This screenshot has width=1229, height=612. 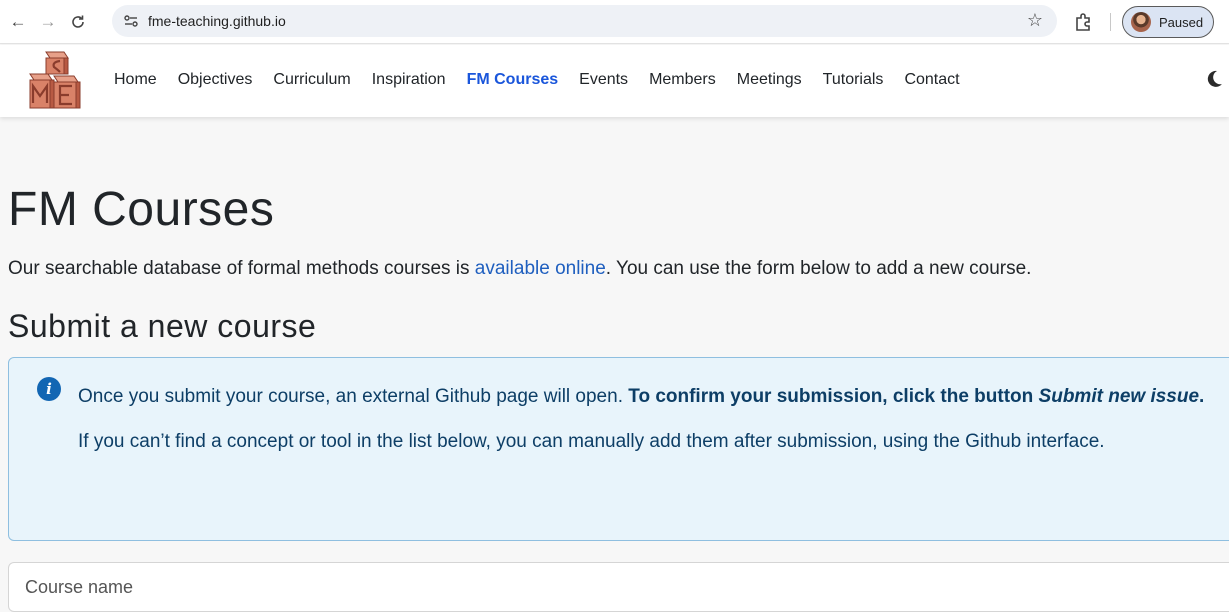 I want to click on available-online-link: available online, so click(x=540, y=268).